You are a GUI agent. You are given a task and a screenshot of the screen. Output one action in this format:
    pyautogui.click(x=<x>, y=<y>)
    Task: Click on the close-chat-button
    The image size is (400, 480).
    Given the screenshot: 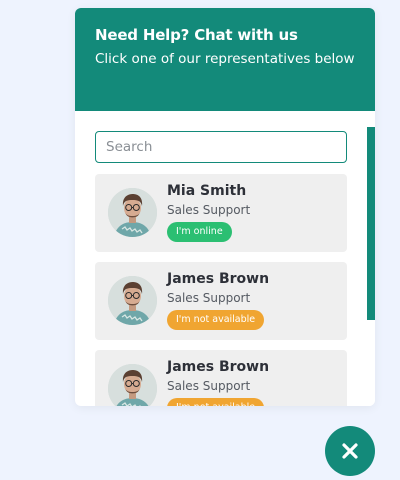 What is the action you would take?
    pyautogui.click(x=350, y=451)
    